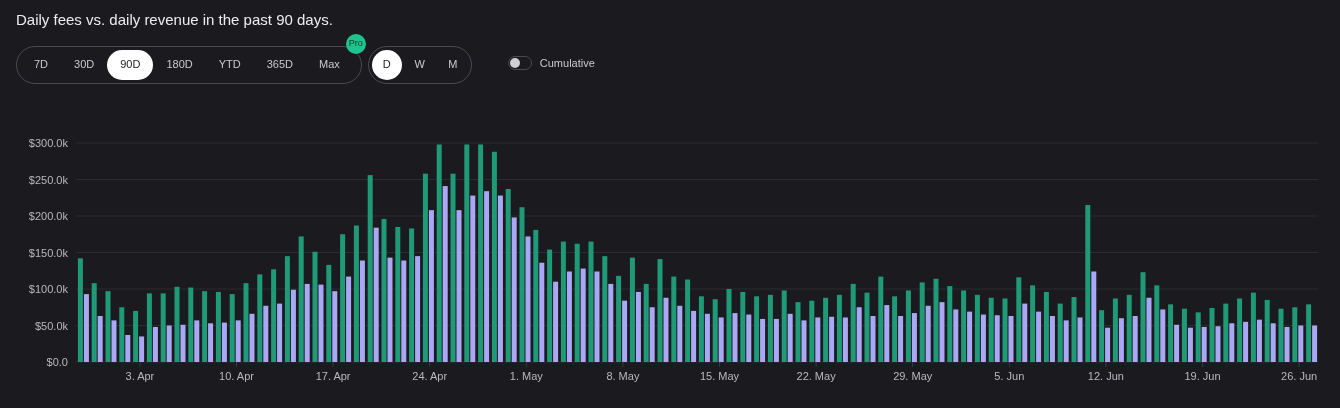 This screenshot has height=408, width=1340. Describe the element at coordinates (229, 64) in the screenshot. I see `range-tab: YTD` at that location.